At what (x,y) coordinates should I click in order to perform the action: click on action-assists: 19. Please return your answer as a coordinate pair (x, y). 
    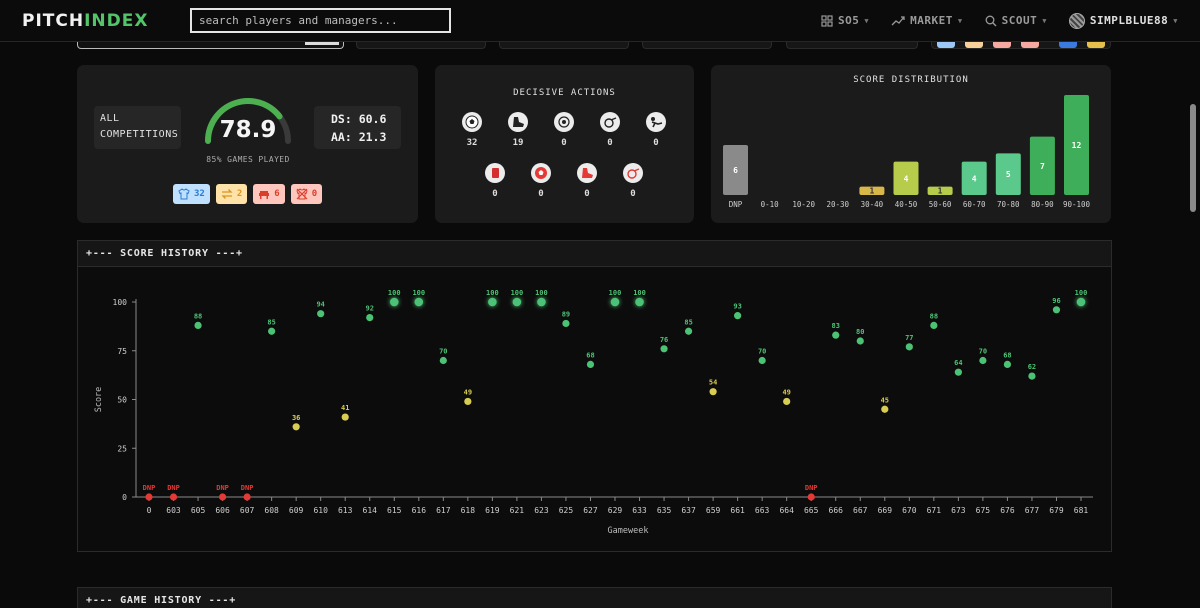
    Looking at the image, I should click on (518, 130).